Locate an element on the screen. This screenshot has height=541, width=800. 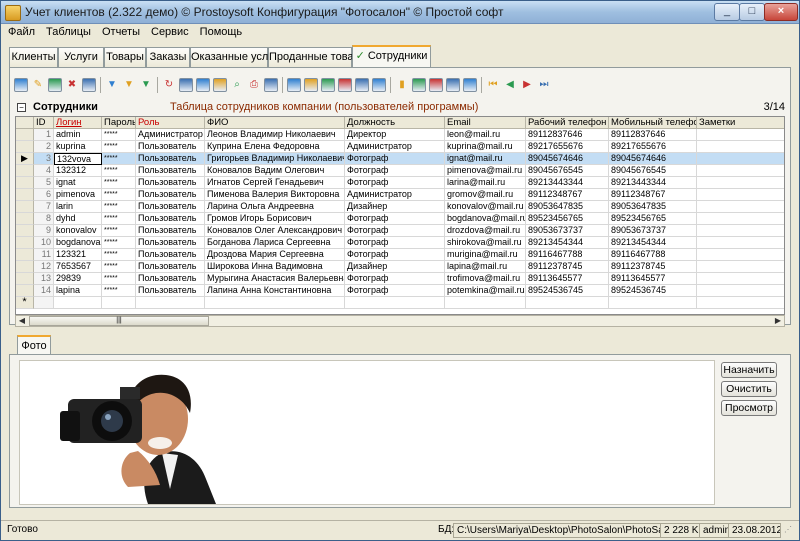
cell-mobile: 89112378745 is located at coordinates (653, 267).